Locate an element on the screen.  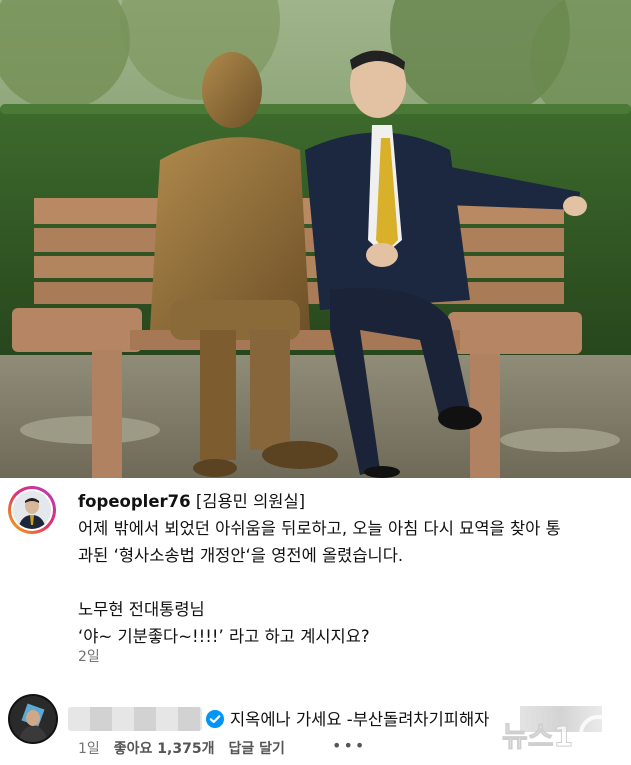
comment-meta: 1일 좋아요 1,375개 답글 달기 is located at coordinates (188, 748).